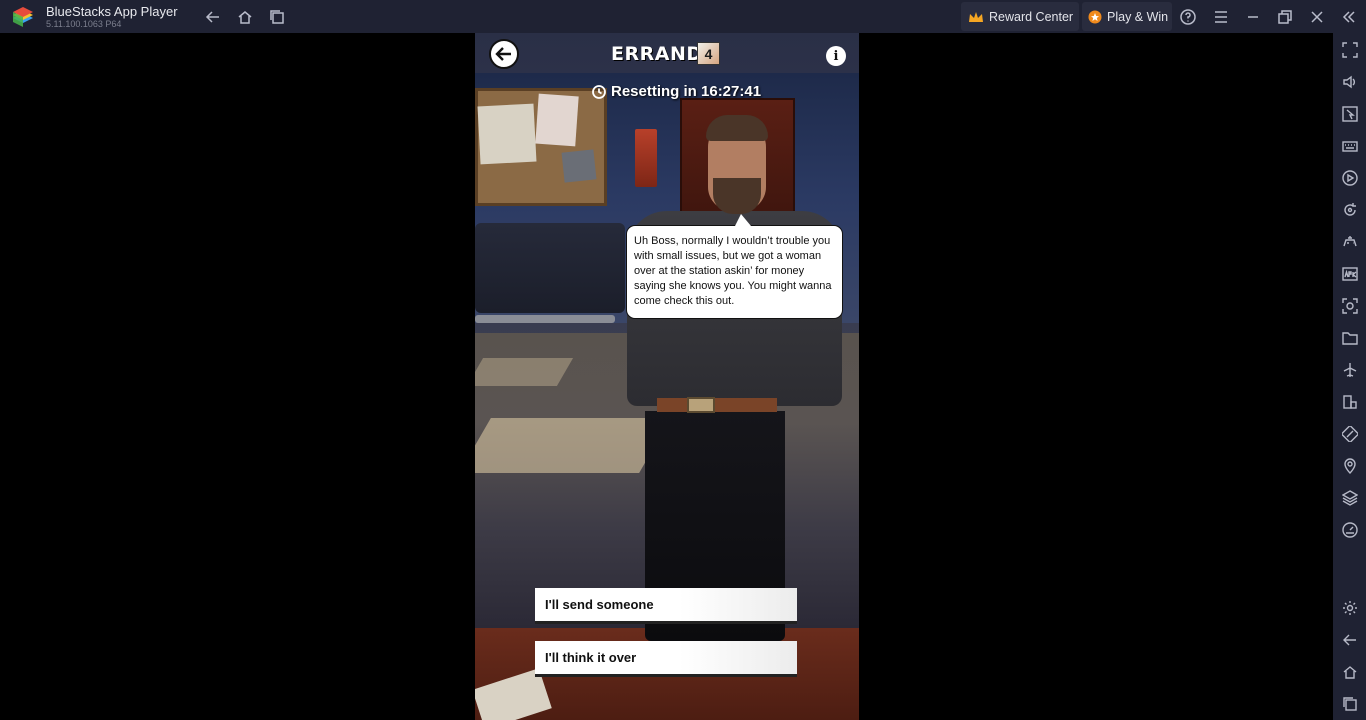 The height and width of the screenshot is (720, 1366). Describe the element at coordinates (524, 372) in the screenshot. I see `scene-sunlight-small` at that location.